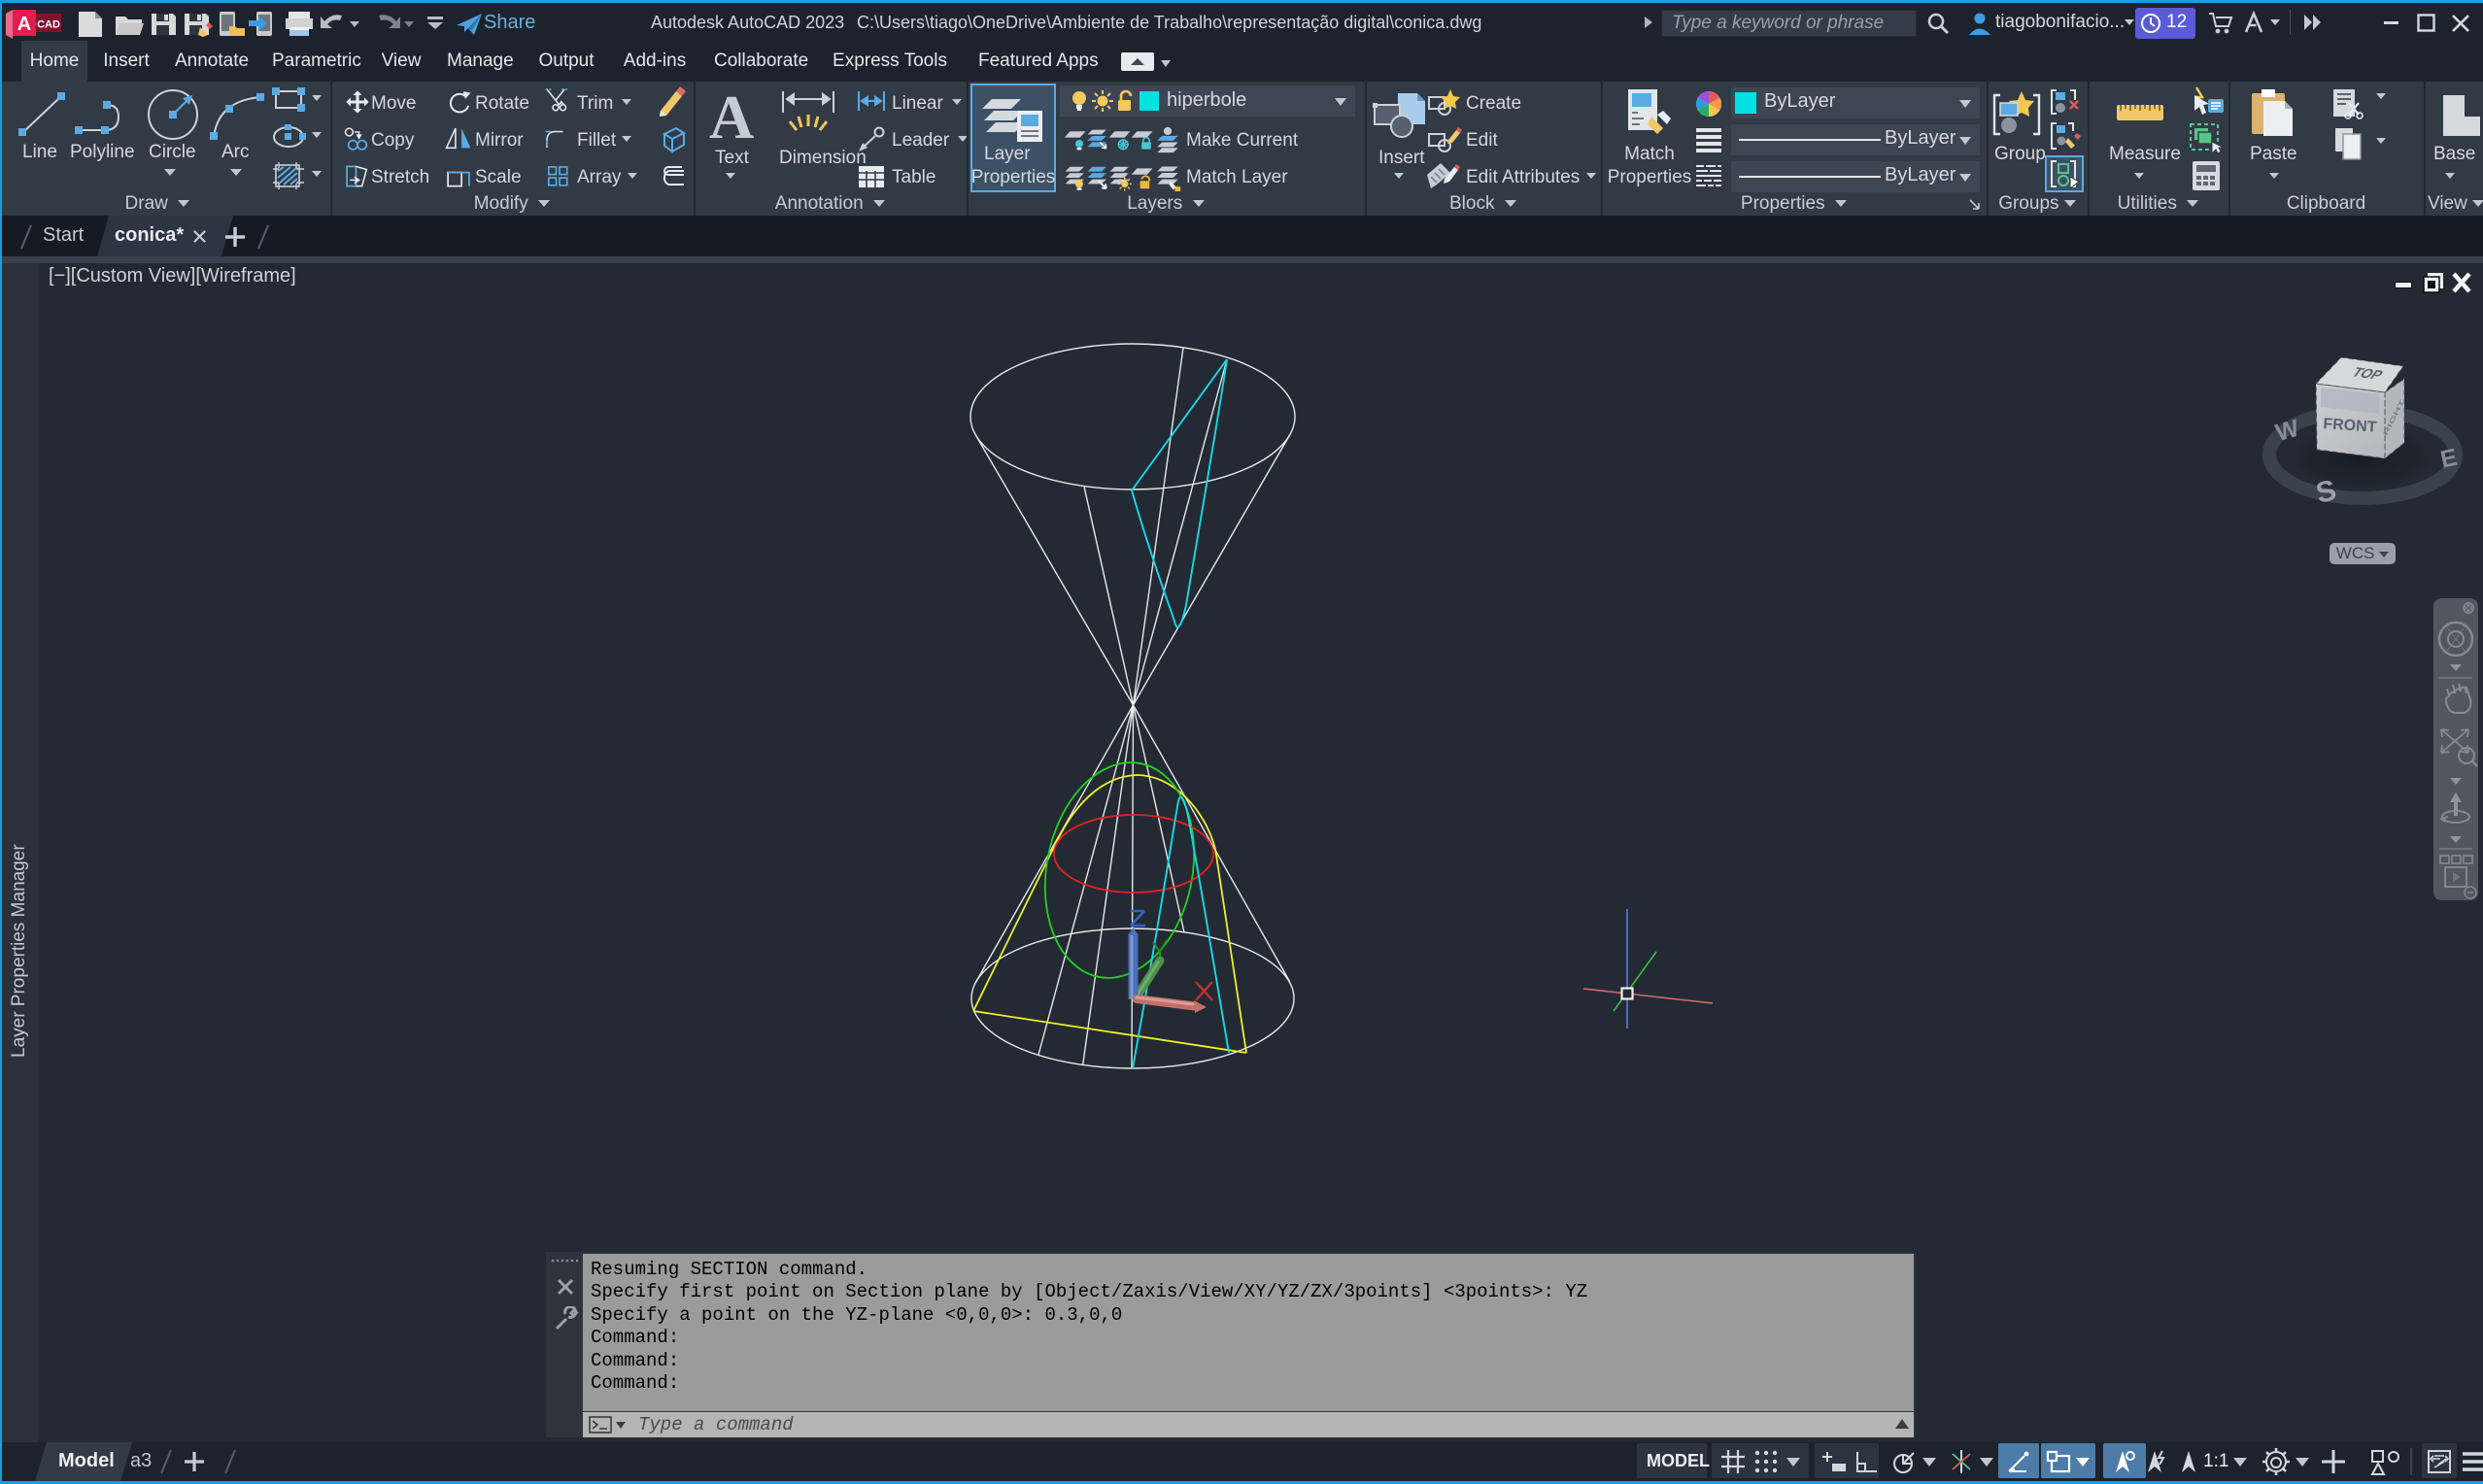 The width and height of the screenshot is (2483, 1484). What do you see at coordinates (48, 25) in the screenshot?
I see `svg-text: CAD` at bounding box center [48, 25].